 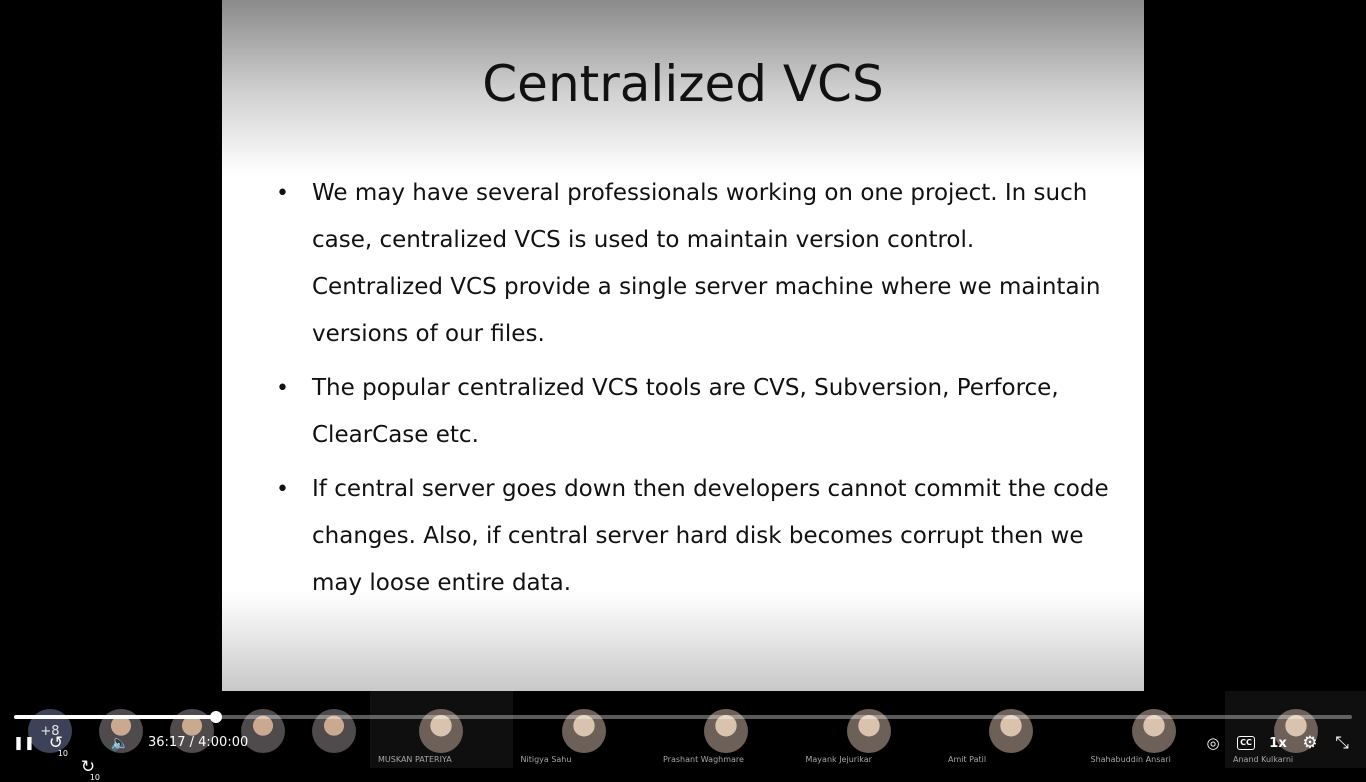 I want to click on captions-icon: CC, so click(x=1246, y=743).